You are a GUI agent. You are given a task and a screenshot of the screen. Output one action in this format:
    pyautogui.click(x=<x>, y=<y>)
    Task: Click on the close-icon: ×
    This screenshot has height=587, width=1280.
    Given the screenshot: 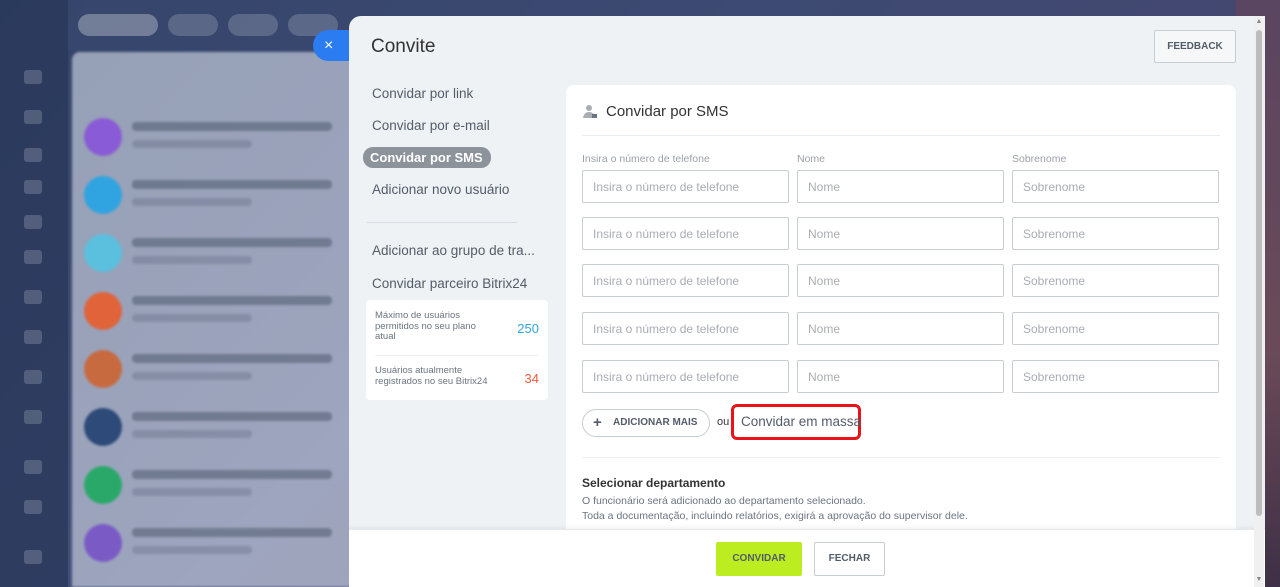 What is the action you would take?
    pyautogui.click(x=329, y=45)
    